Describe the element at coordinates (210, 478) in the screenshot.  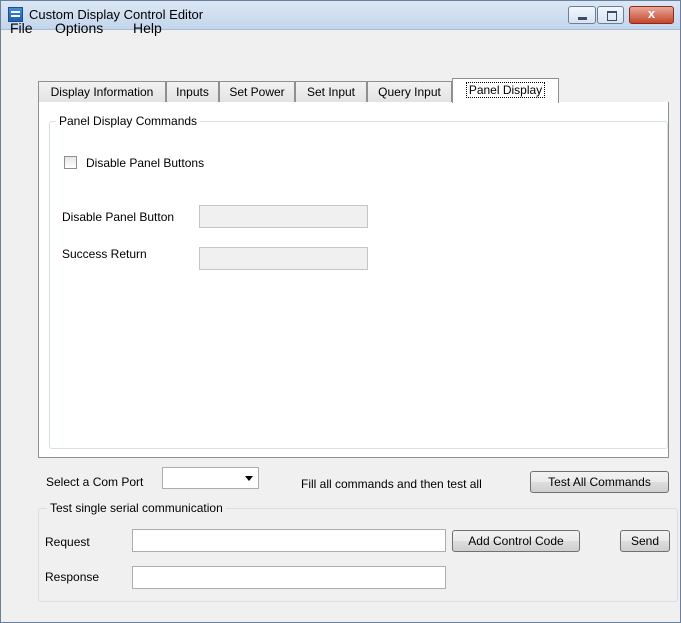
I see `com-port-dropdown` at that location.